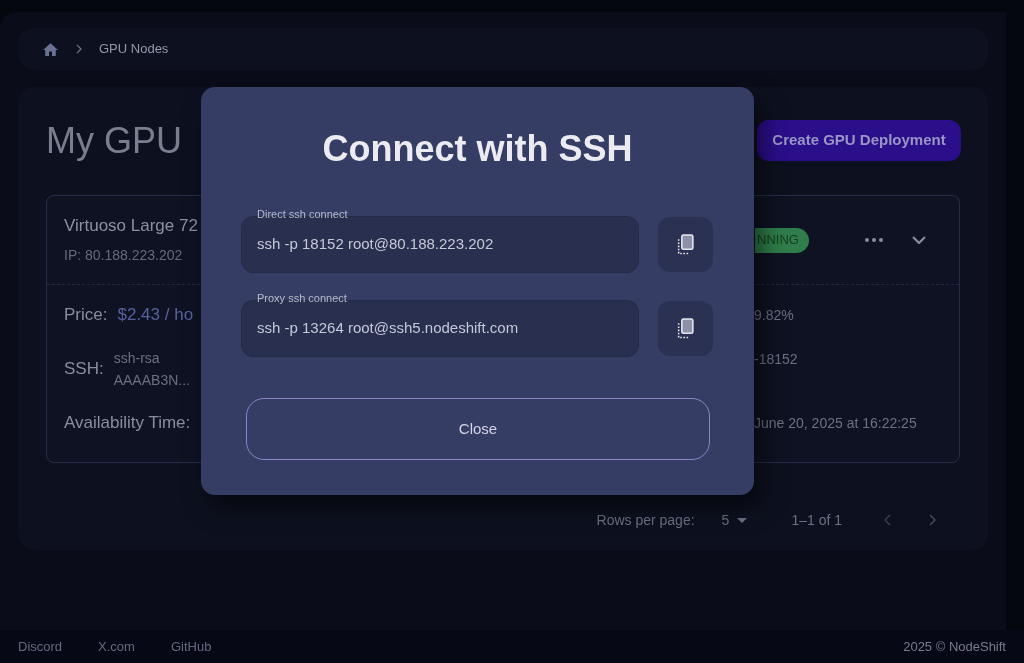 This screenshot has height=663, width=1024. I want to click on chevron-down-icon, so click(918, 240).